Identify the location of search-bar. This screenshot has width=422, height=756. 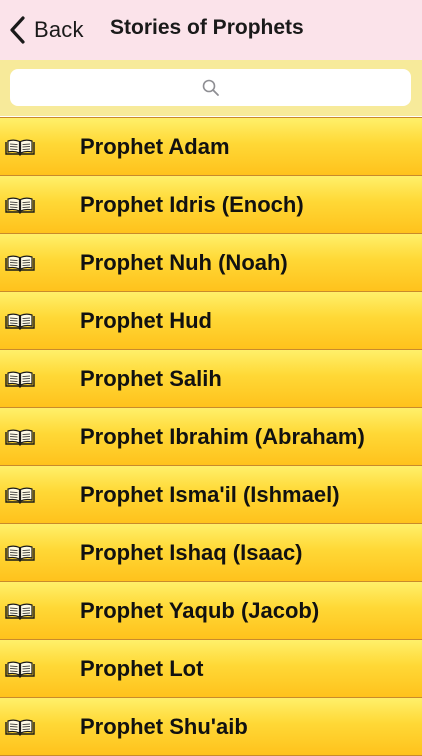
(211, 88).